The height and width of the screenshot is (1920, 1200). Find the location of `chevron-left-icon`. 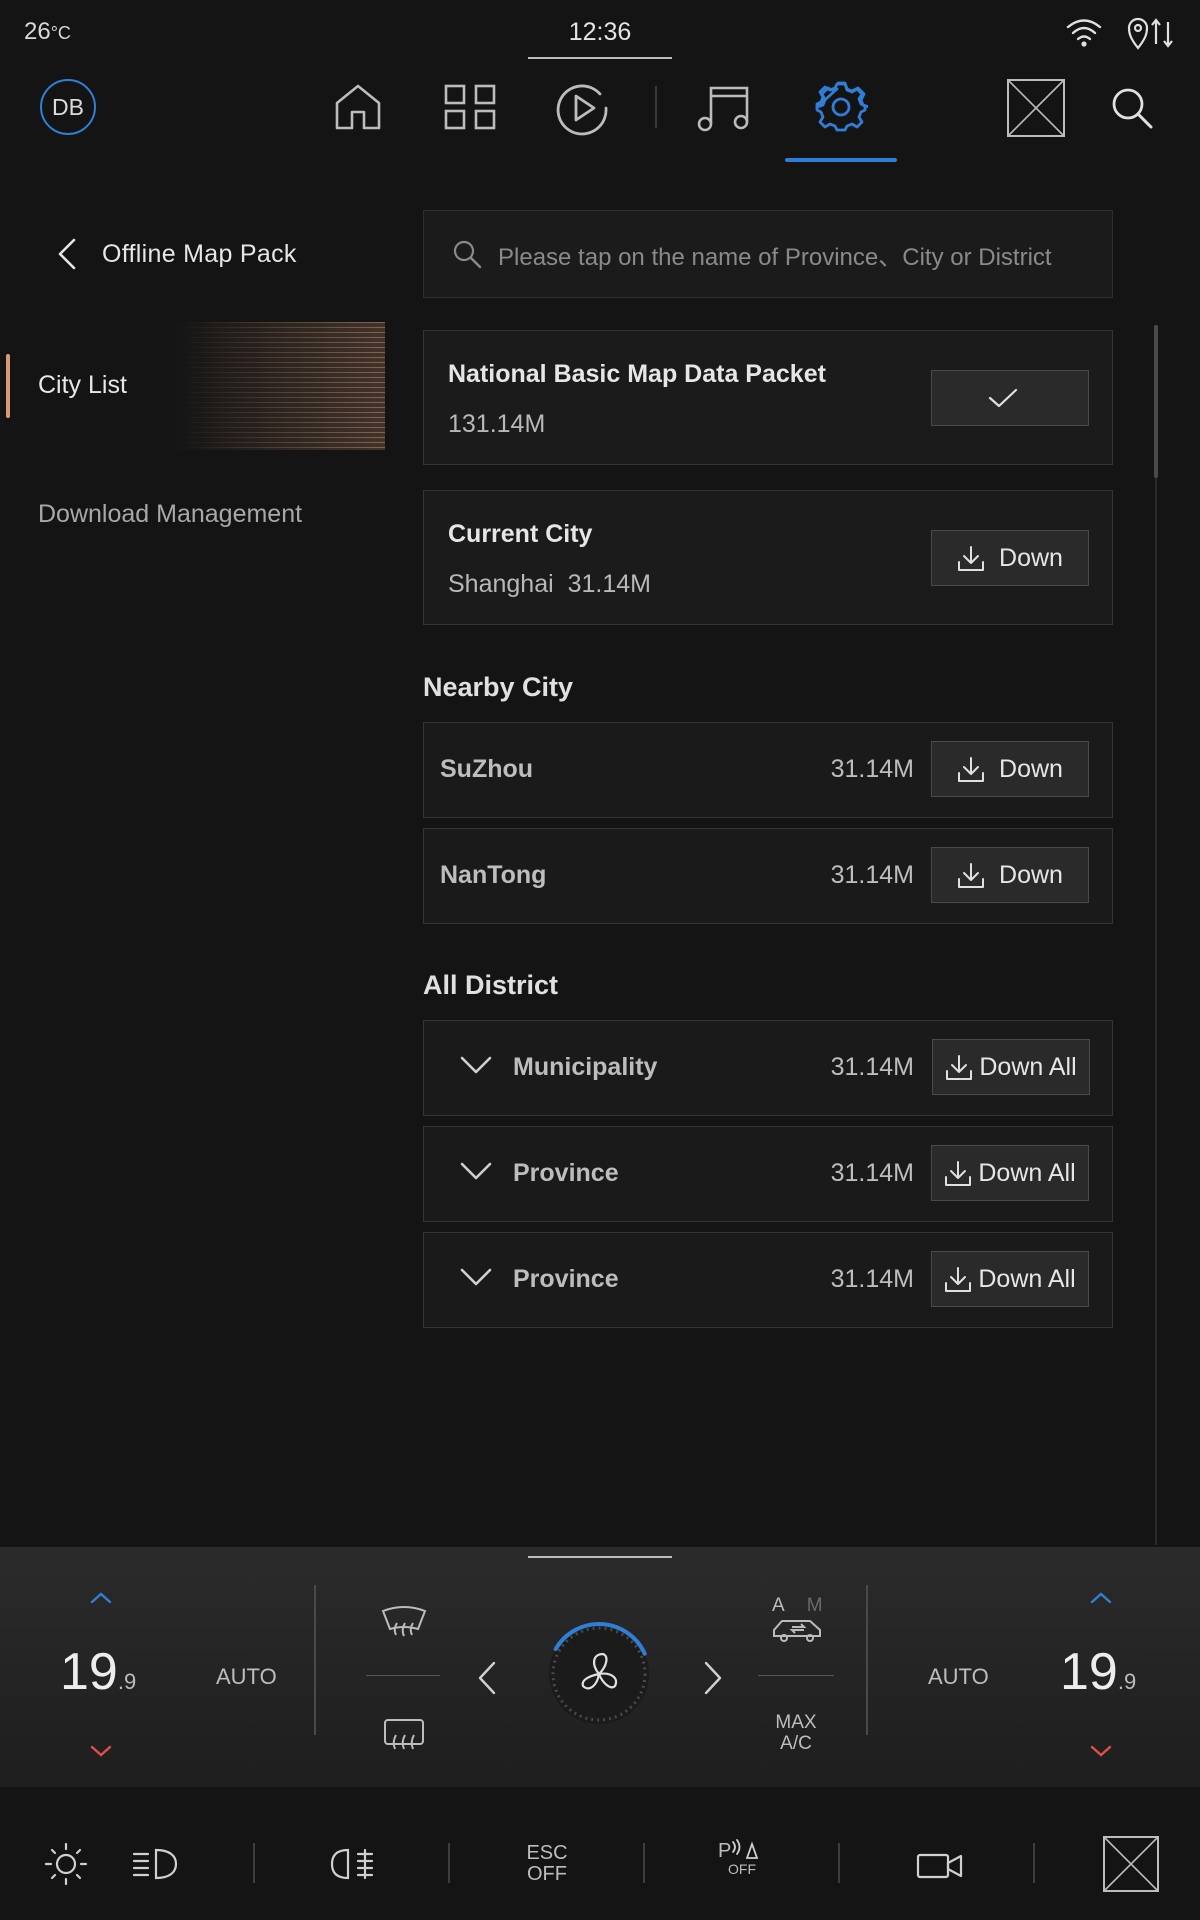

chevron-left-icon is located at coordinates (67, 254).